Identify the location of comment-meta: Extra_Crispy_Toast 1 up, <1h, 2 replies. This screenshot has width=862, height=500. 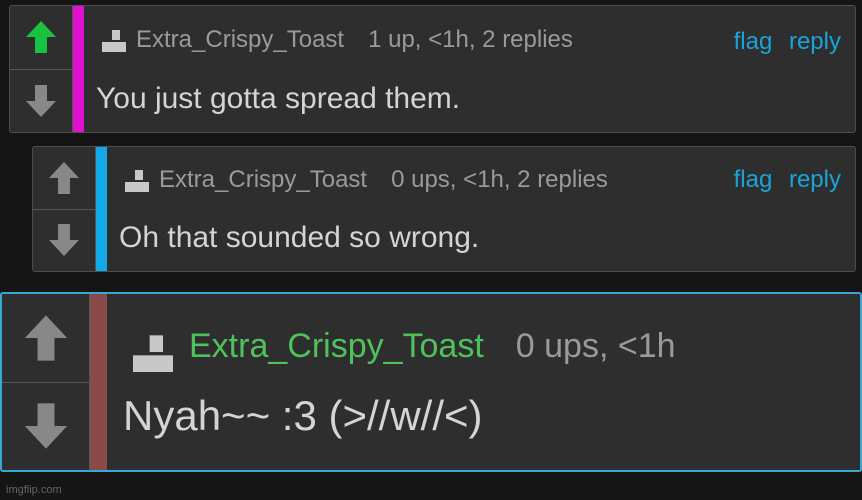
(337, 40).